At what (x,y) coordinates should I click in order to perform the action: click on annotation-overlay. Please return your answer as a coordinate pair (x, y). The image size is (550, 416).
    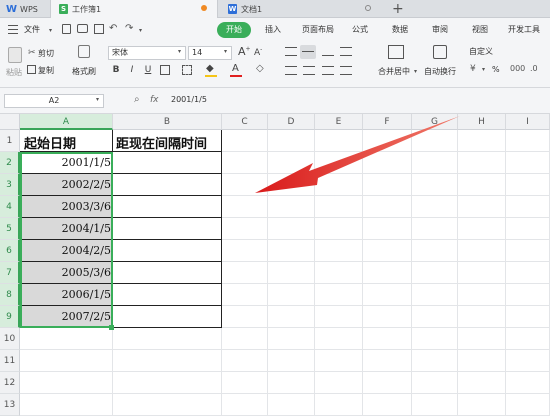
    Looking at the image, I should click on (357, 154).